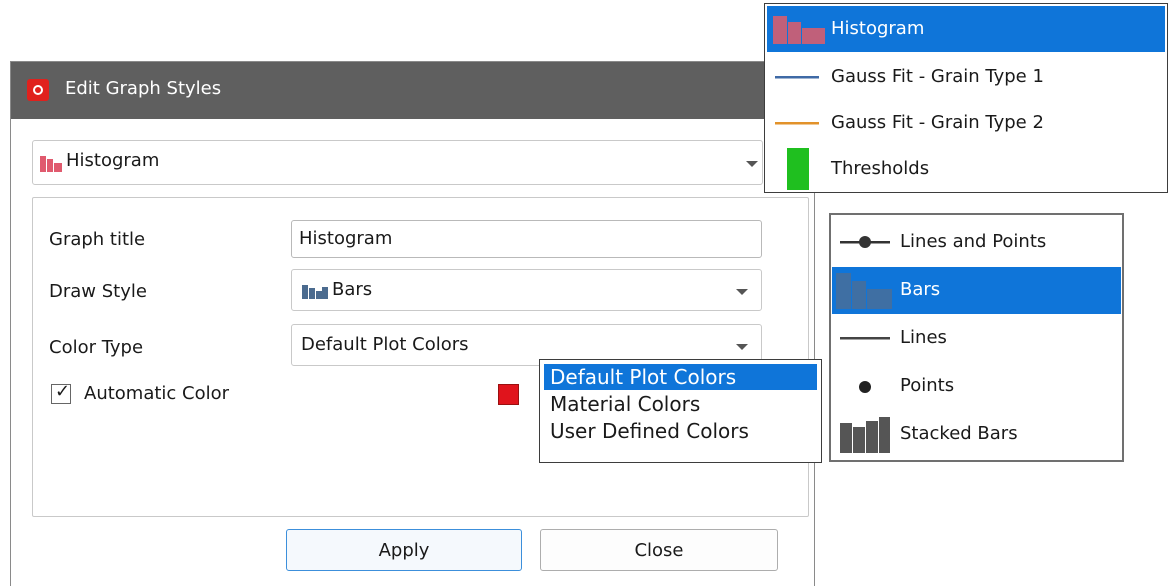 This screenshot has height=586, width=1168. What do you see at coordinates (923, 337) in the screenshot?
I see `style-item-label: Lines` at bounding box center [923, 337].